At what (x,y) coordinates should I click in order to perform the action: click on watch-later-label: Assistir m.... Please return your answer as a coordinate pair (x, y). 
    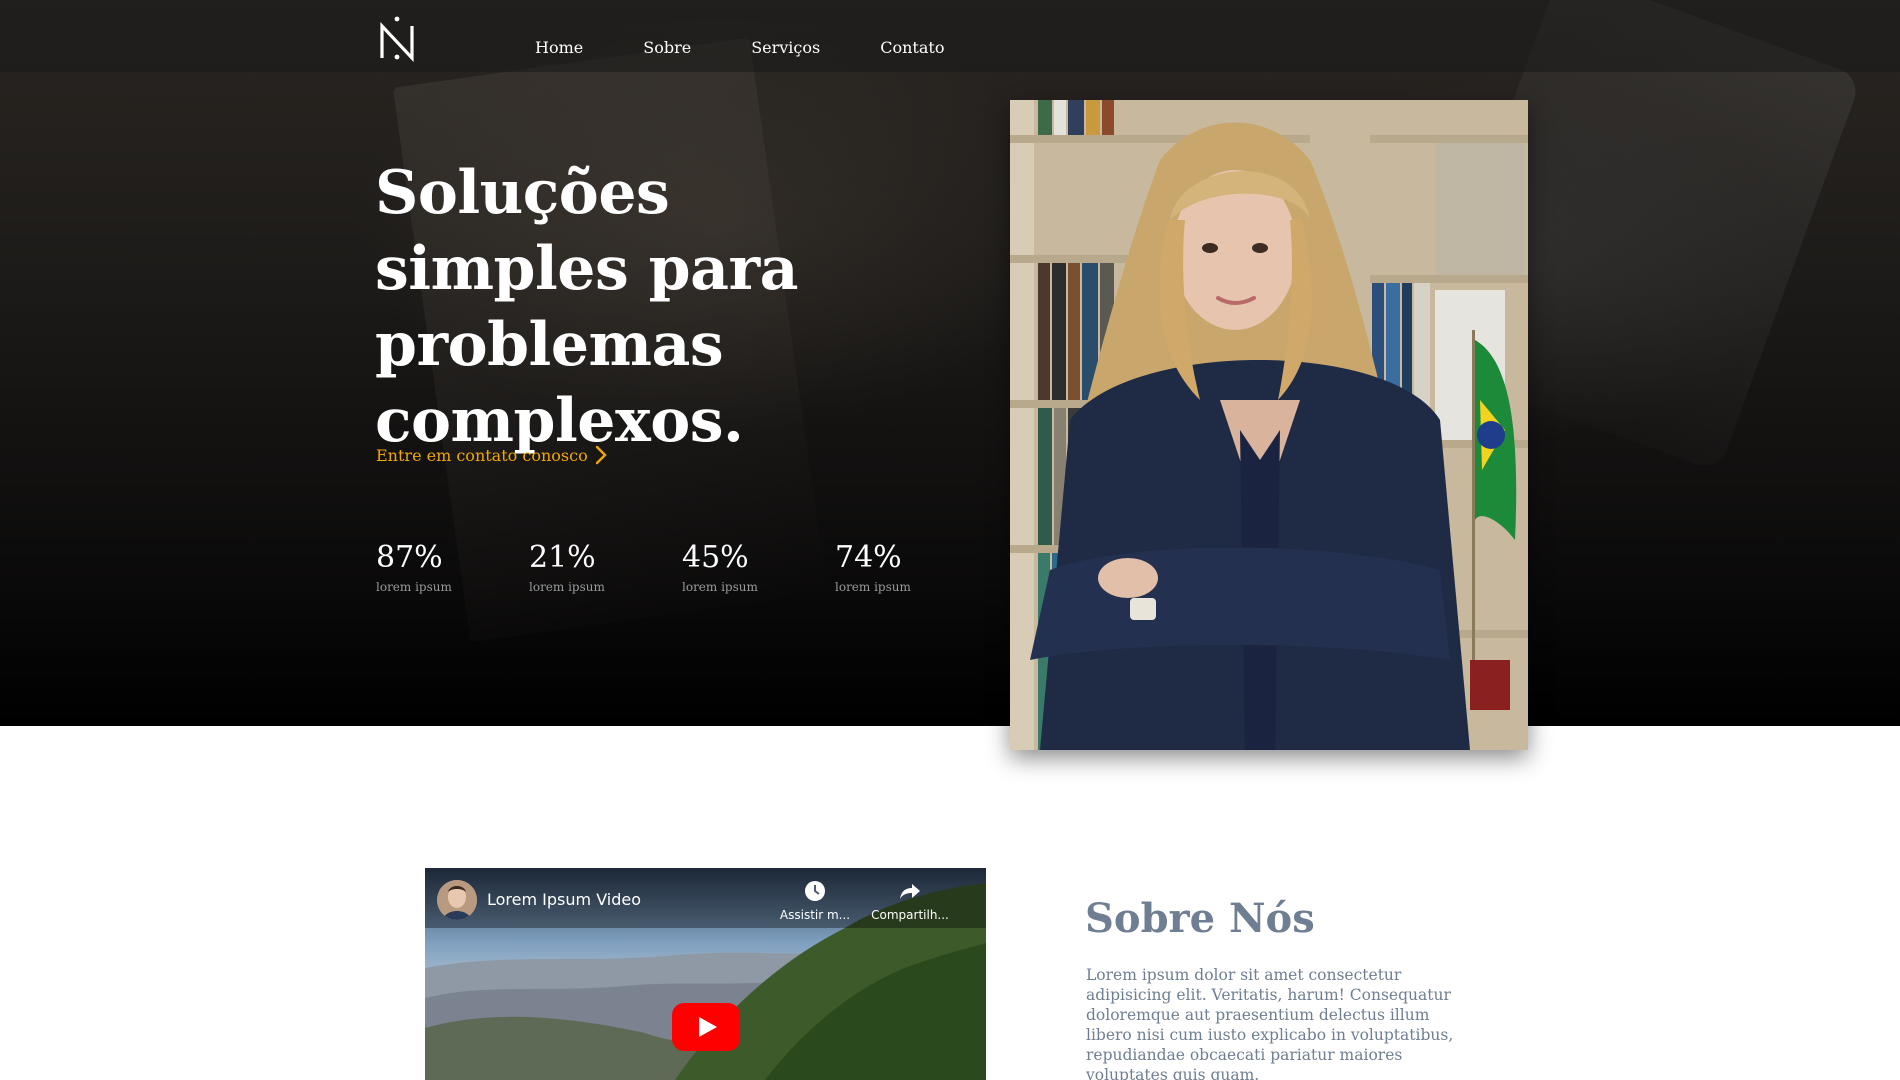
    Looking at the image, I should click on (815, 915).